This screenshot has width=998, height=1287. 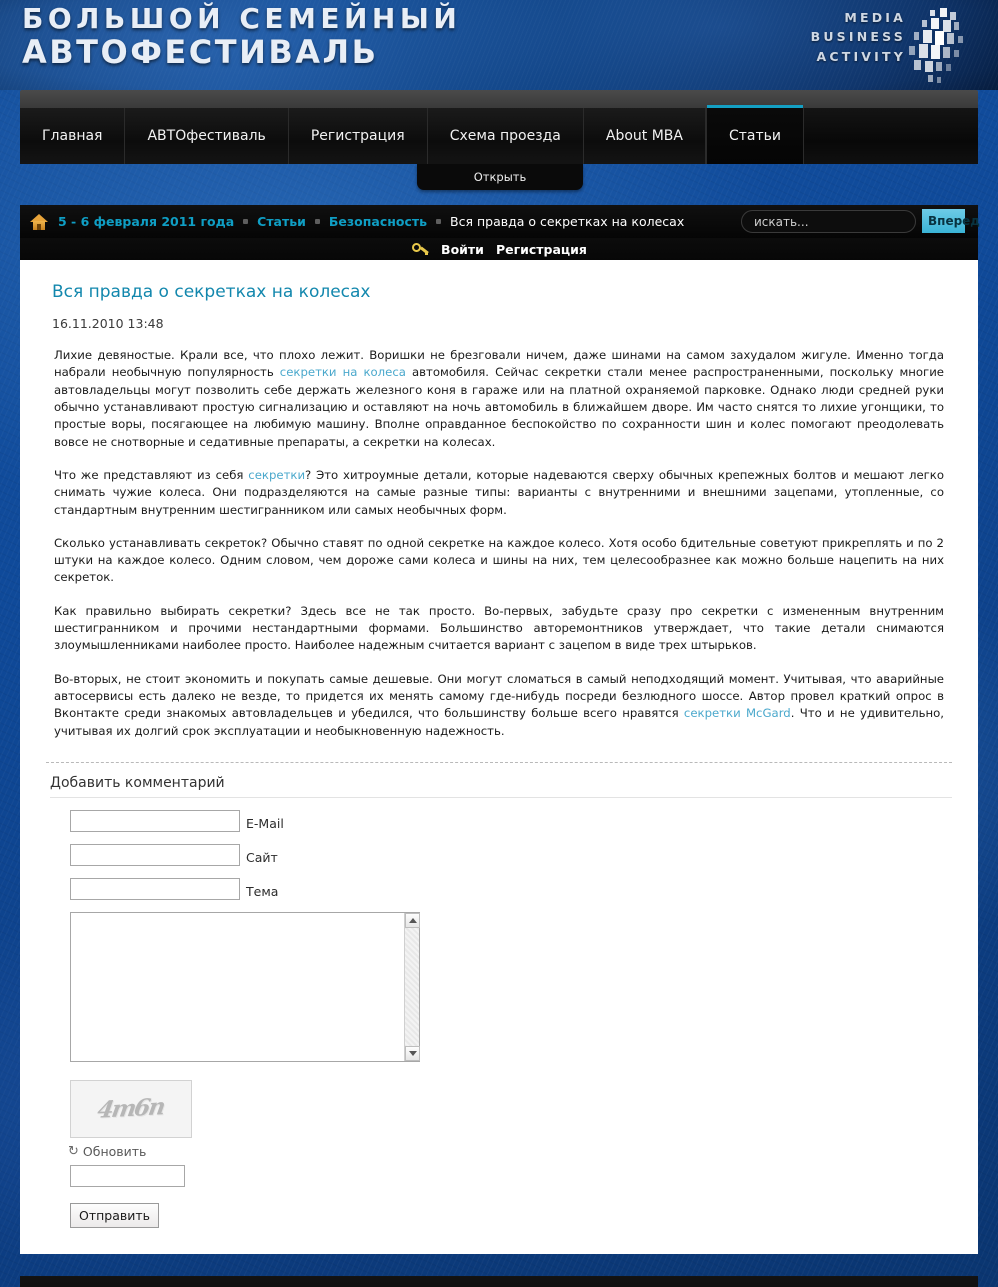 I want to click on scroll-up-button, so click(x=412, y=920).